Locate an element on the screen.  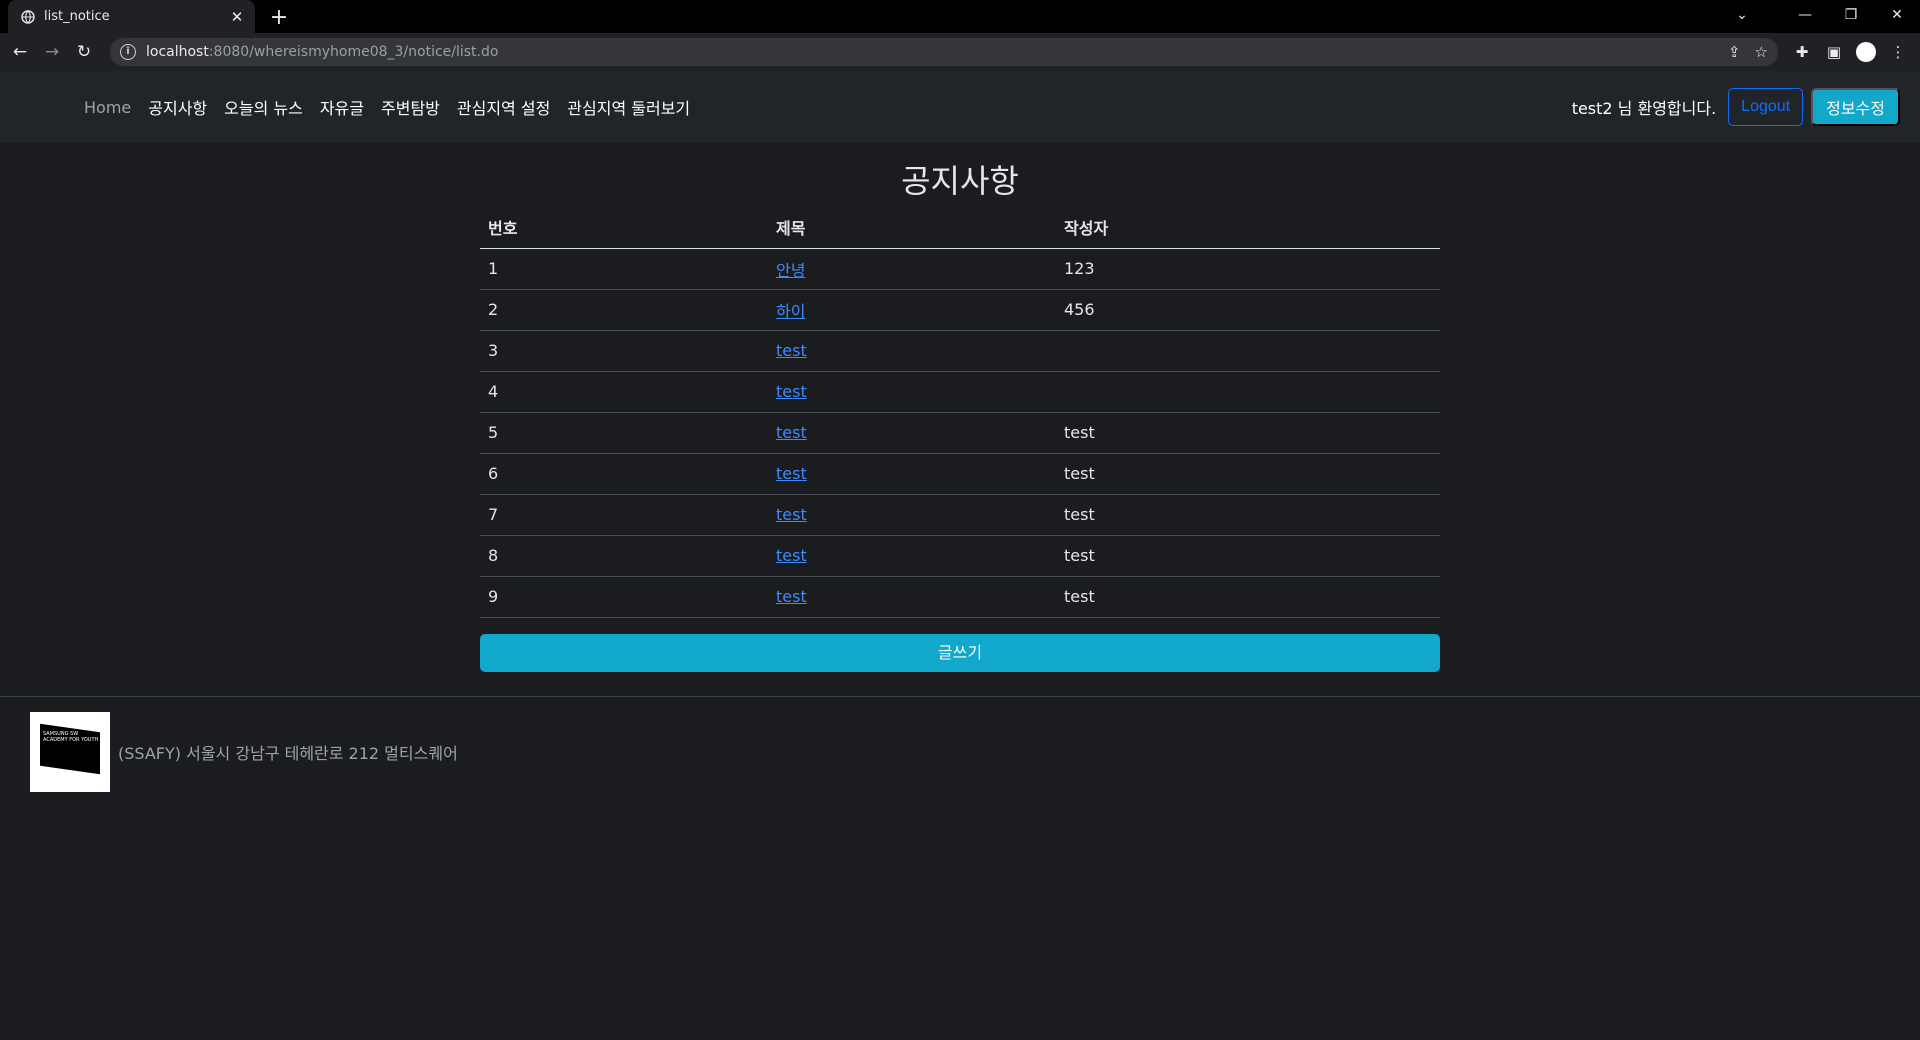
table-row: 8 test test is located at coordinates (960, 556).